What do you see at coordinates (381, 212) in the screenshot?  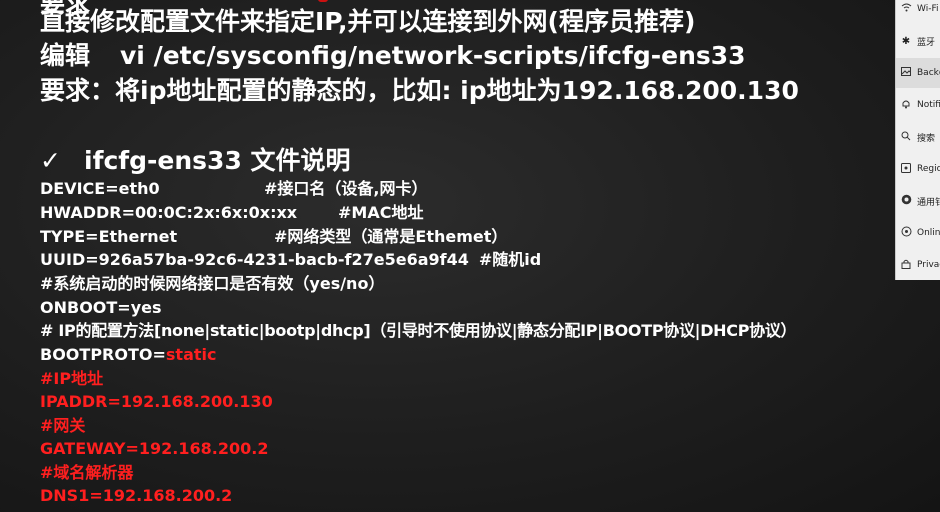 I see `config-comment: #MAC地址` at bounding box center [381, 212].